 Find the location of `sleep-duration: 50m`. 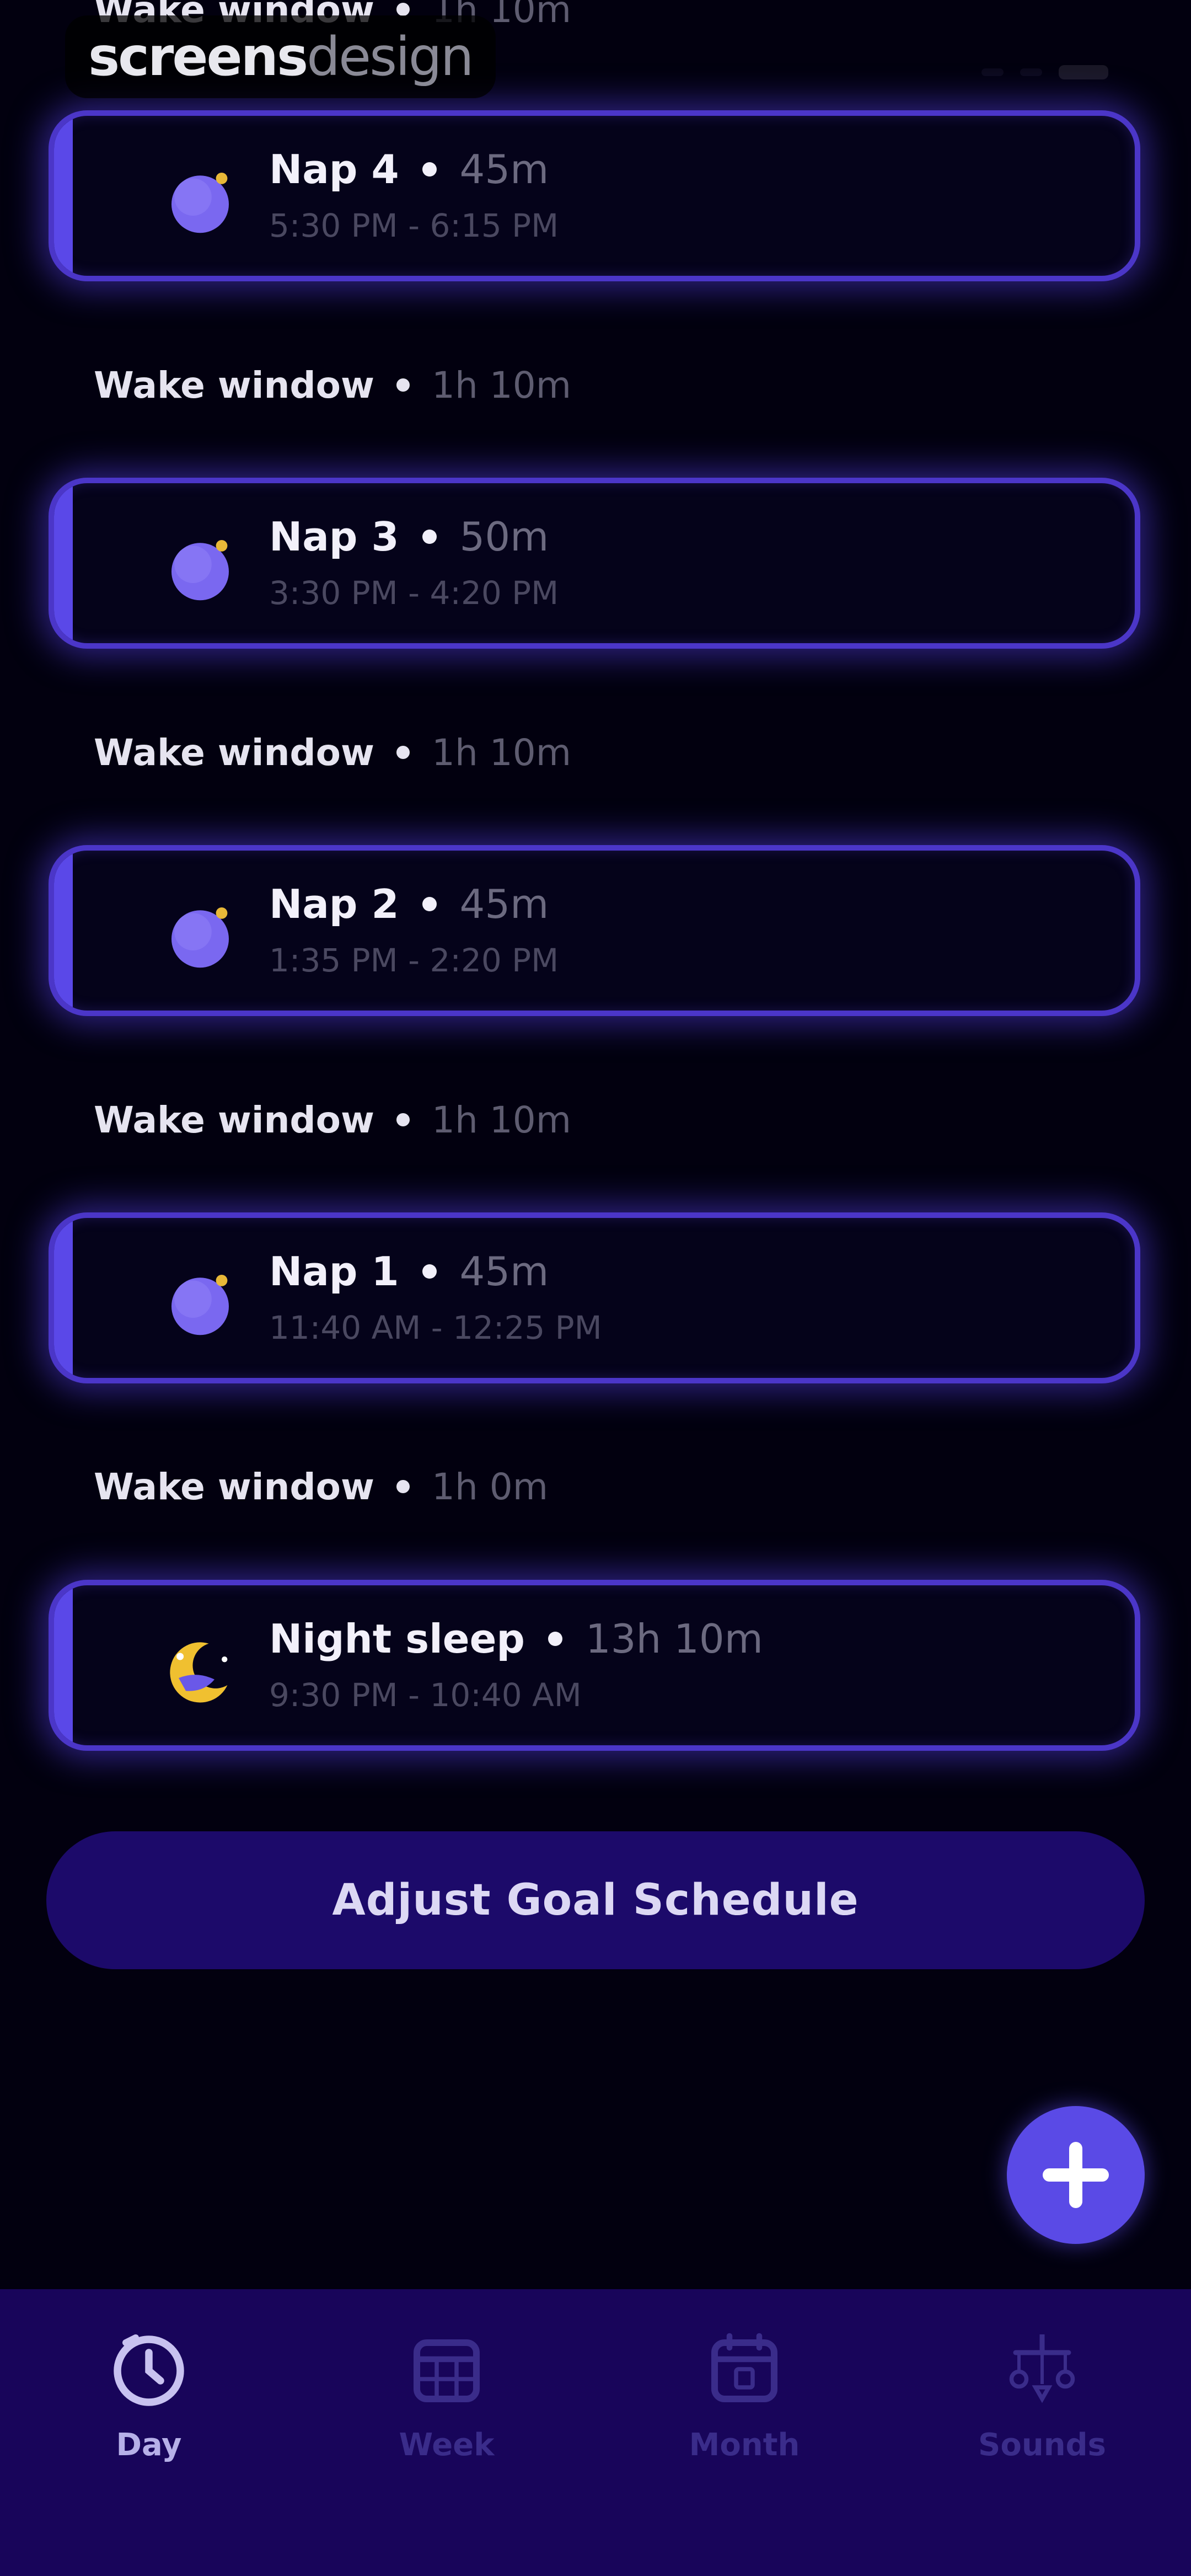

sleep-duration: 50m is located at coordinates (504, 537).